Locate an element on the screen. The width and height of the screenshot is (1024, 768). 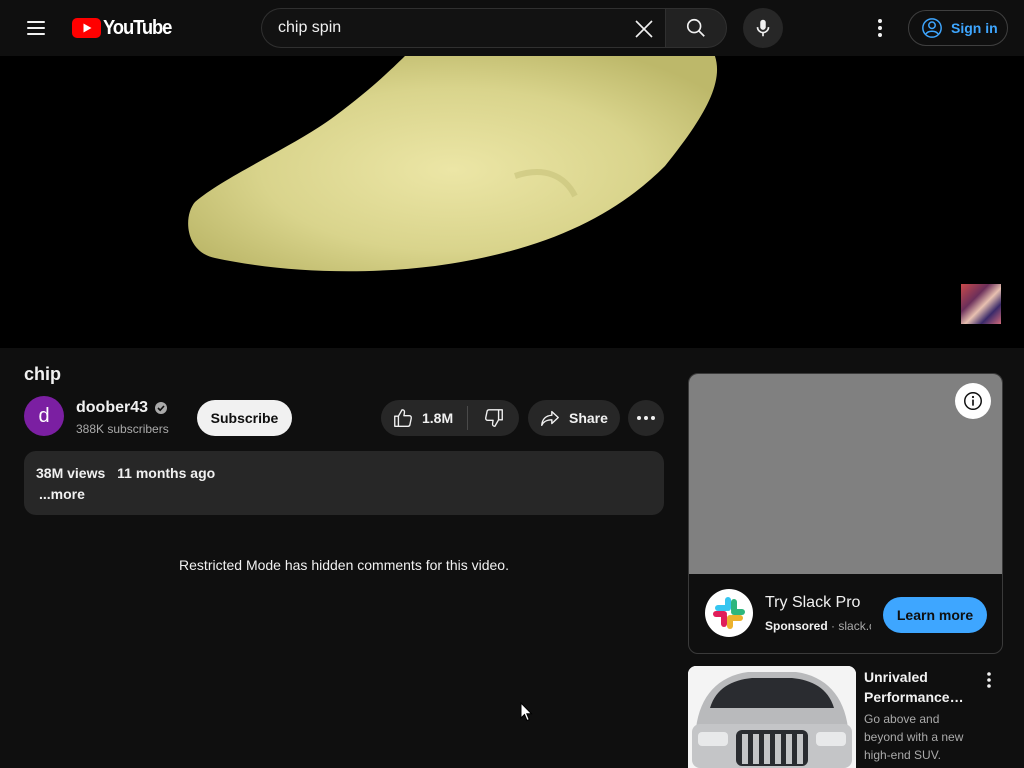
masthead: YouTube chip spin Sign in is located at coordinates (512, 28).